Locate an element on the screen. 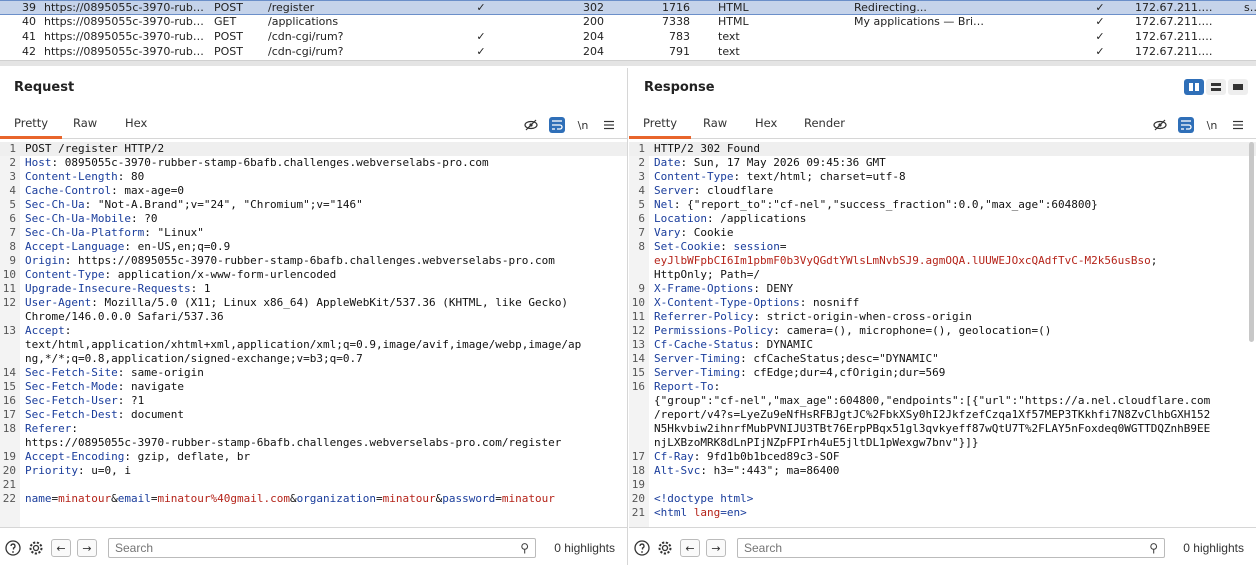 This screenshot has height=565, width=1256. line-number: 4 is located at coordinates (641, 190).